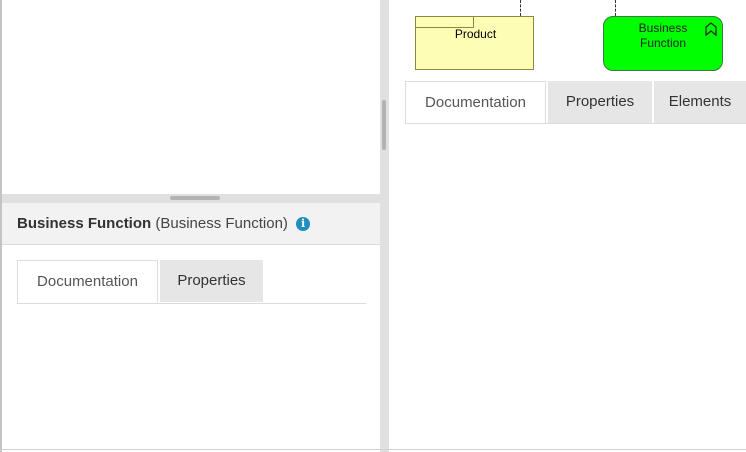 The image size is (746, 452). What do you see at coordinates (663, 28) in the screenshot?
I see `business-function-label-line1: Business` at bounding box center [663, 28].